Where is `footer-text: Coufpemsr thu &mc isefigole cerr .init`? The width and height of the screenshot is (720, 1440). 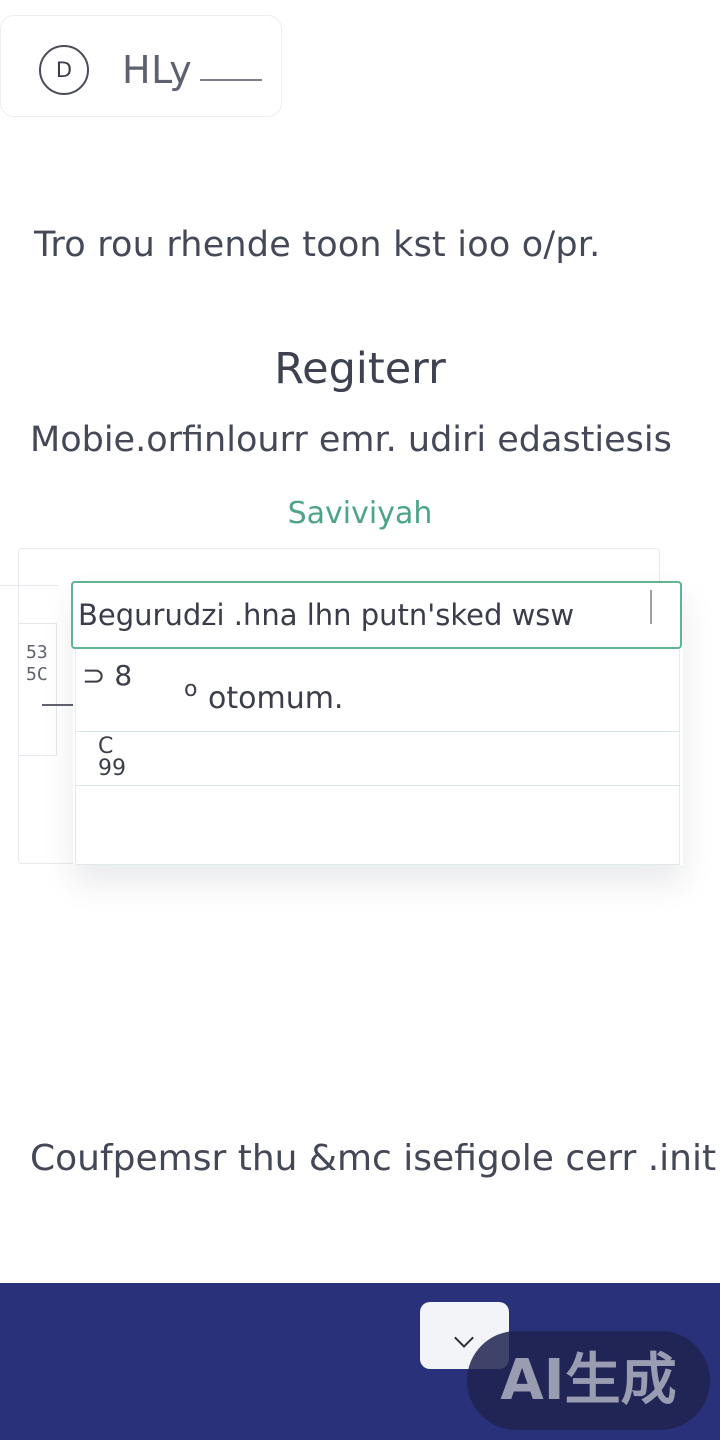
footer-text: Coufpemsr thu &mc isefigole cerr .init is located at coordinates (373, 1158).